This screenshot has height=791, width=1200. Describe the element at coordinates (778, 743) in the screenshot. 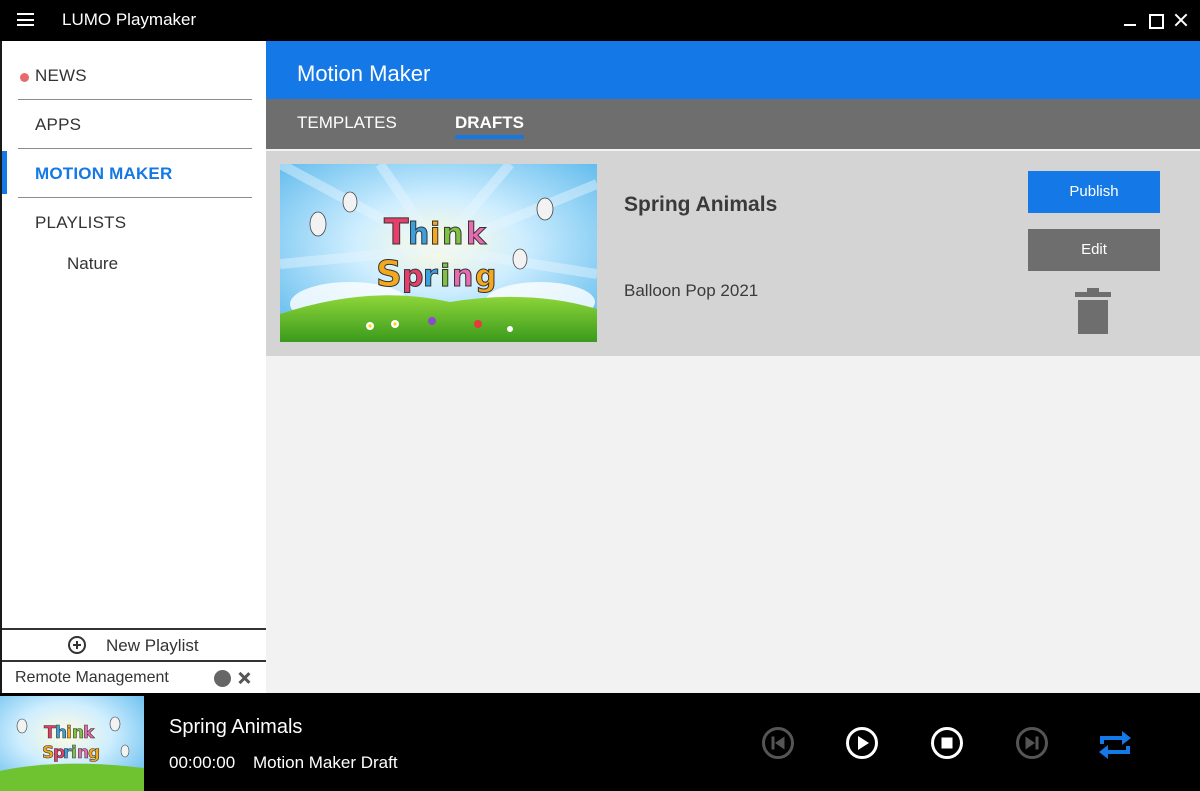

I see `skip-previous-icon` at that location.